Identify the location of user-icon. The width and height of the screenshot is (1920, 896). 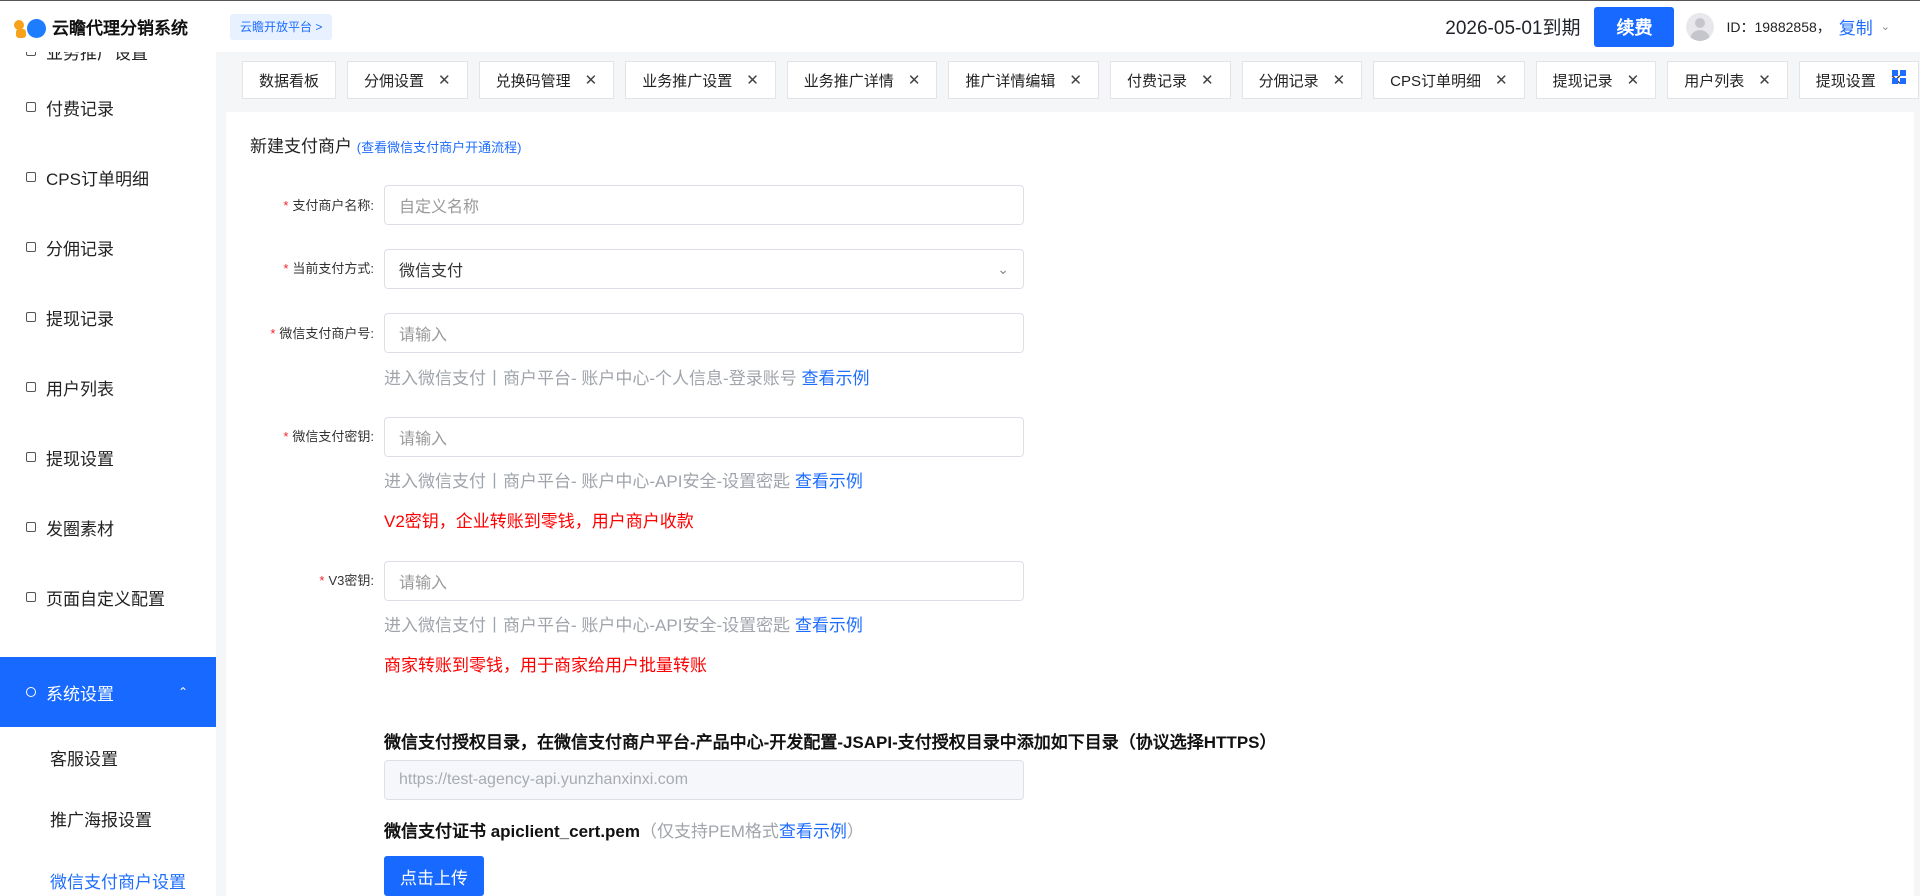
(31, 387).